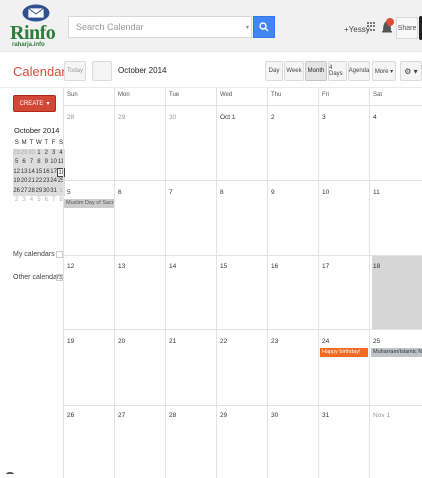 This screenshot has width=422, height=478. What do you see at coordinates (172, 266) in the screenshot?
I see `day-number: 14` at bounding box center [172, 266].